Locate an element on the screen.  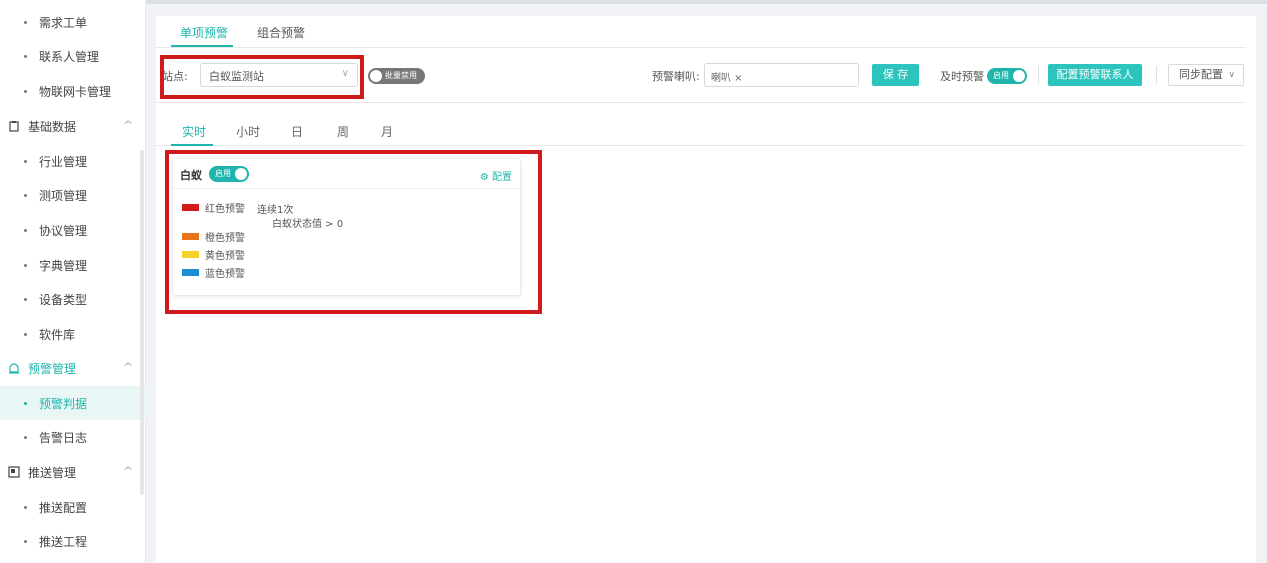
period-tabs: 实时 小时 日 周 月 is located at coordinates (701, 133).